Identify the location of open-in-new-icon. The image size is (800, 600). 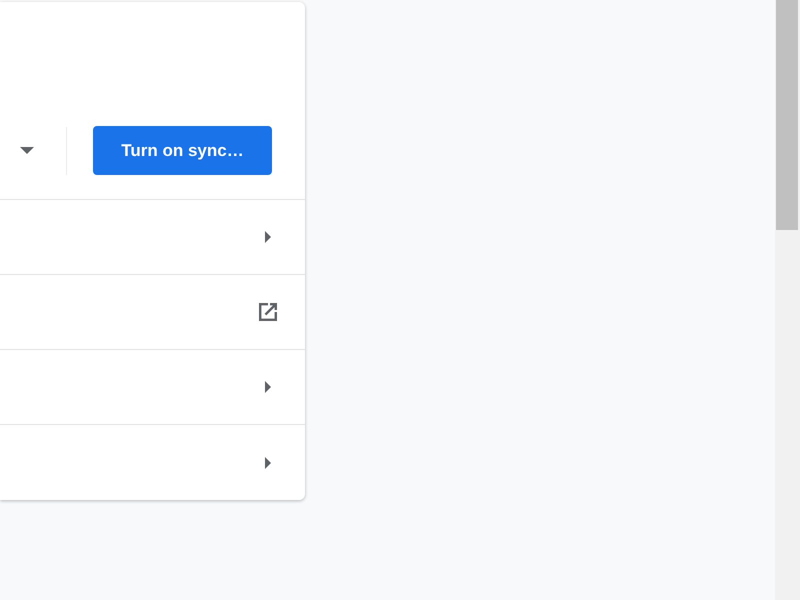
(268, 312).